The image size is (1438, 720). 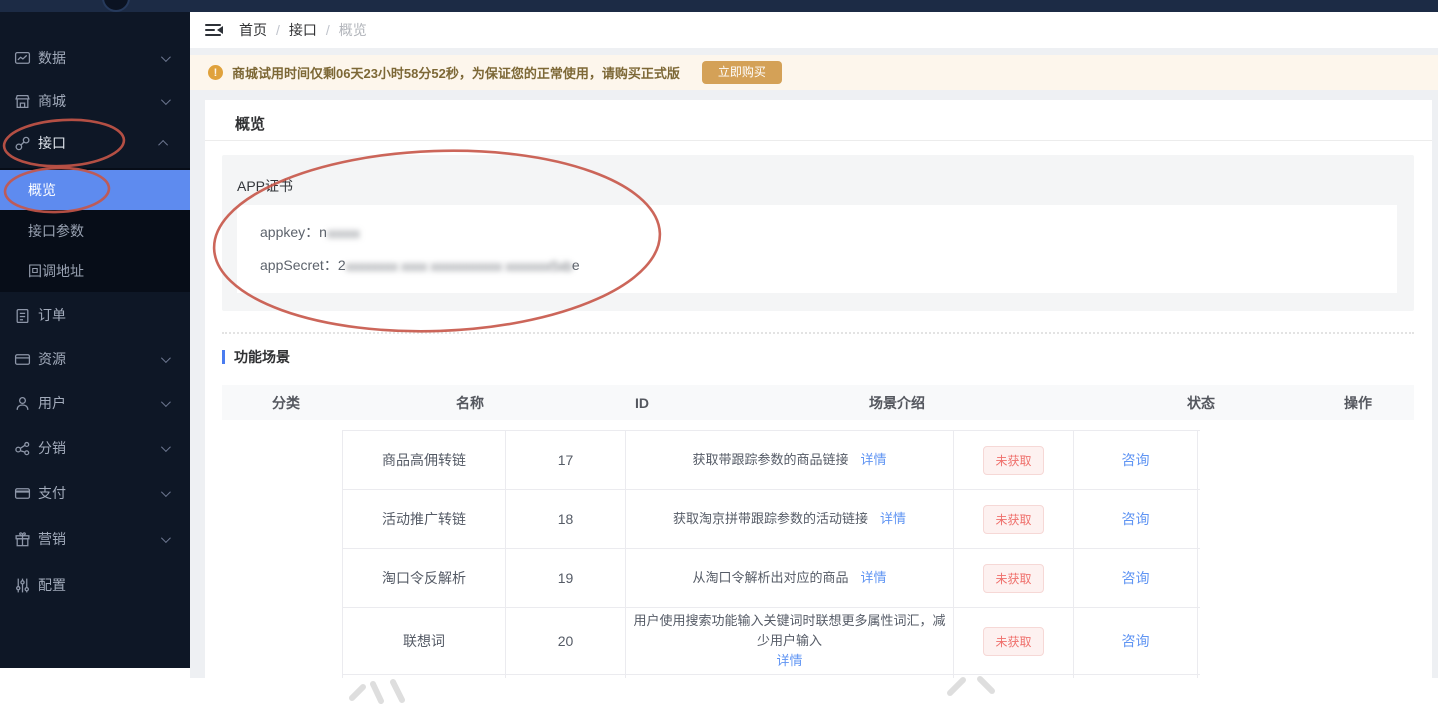 What do you see at coordinates (52, 359) in the screenshot?
I see `sidebar-item-label: 资源` at bounding box center [52, 359].